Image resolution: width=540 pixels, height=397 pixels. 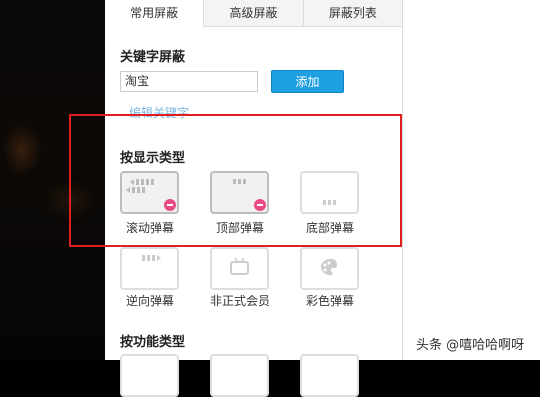 I want to click on palette-icon, so click(x=329, y=267).